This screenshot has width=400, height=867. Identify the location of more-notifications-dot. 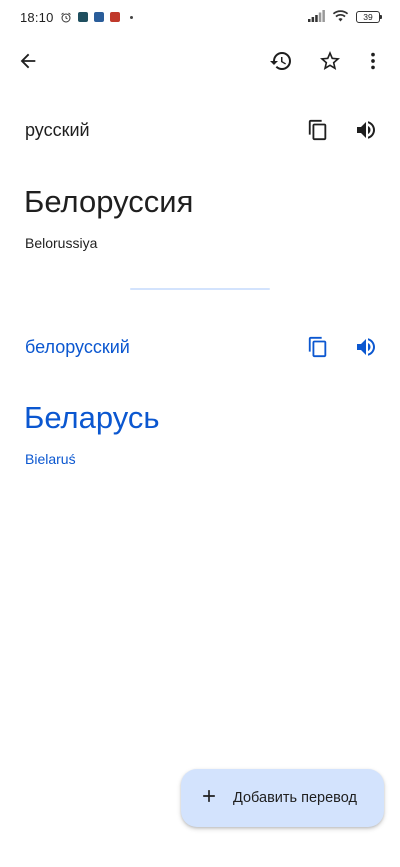
(131, 17).